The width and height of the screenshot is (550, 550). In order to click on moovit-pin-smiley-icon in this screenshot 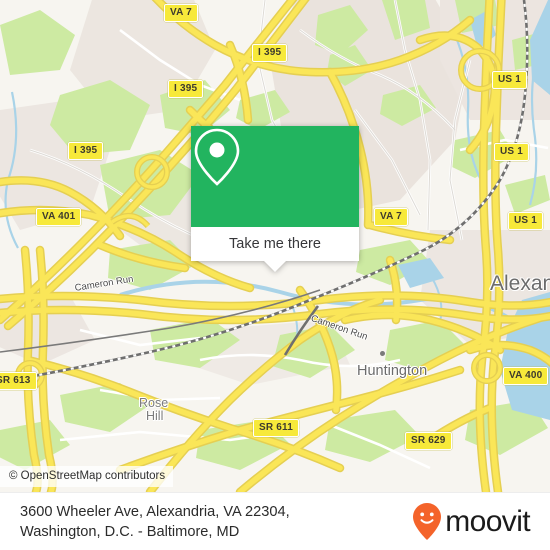, I will do `click(427, 521)`.